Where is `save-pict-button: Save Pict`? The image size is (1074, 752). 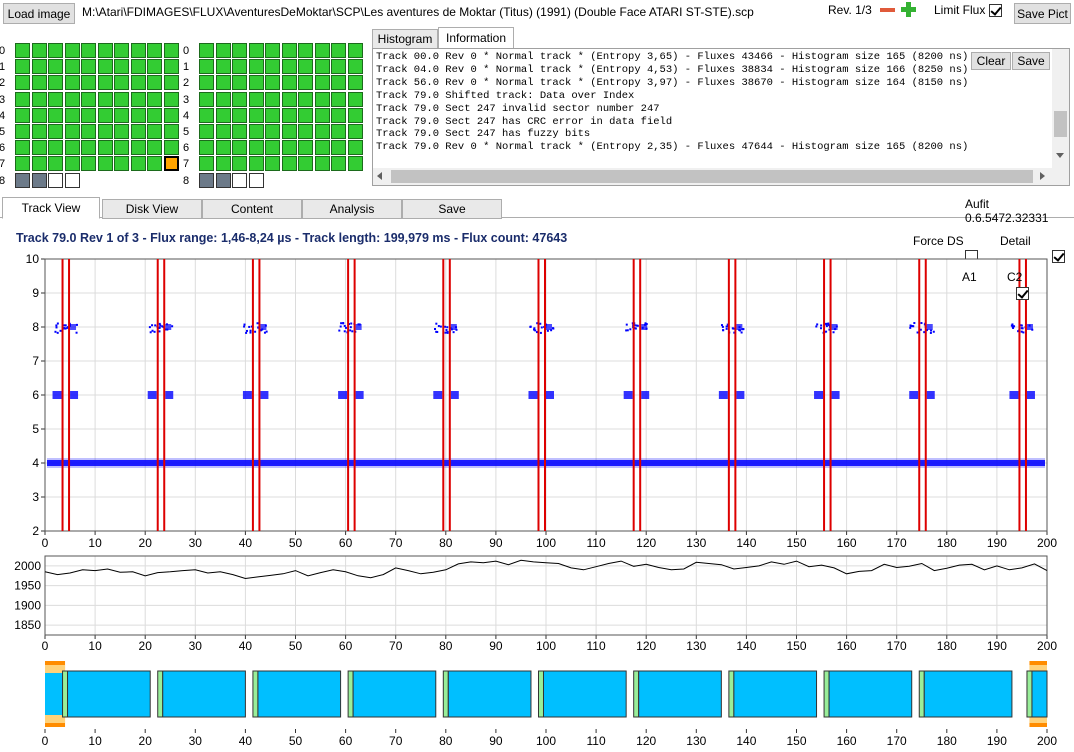 save-pict-button: Save Pict is located at coordinates (1042, 13).